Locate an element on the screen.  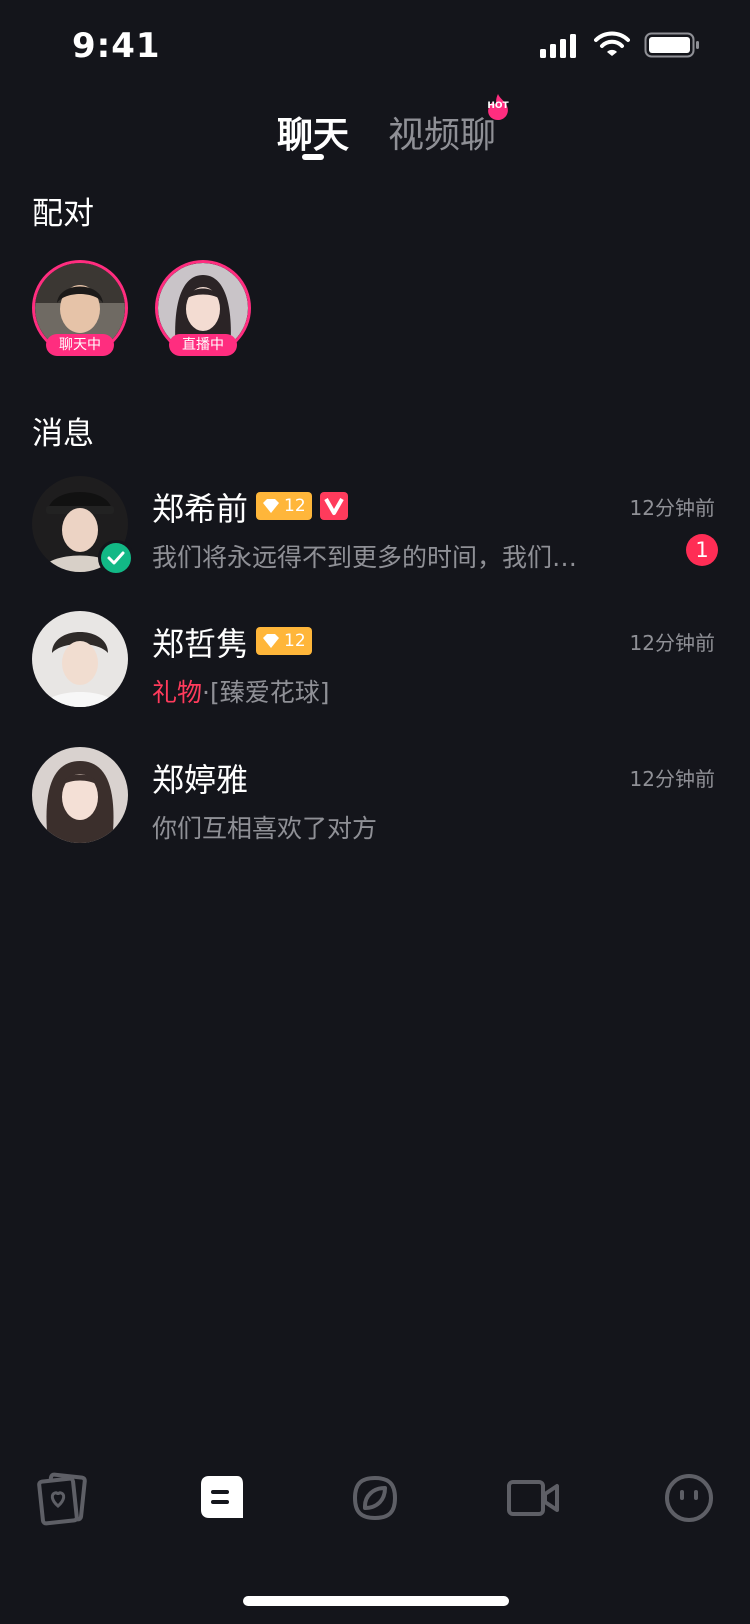
top-tabs: 聊天 视频聊 is located at coordinates (375, 135).